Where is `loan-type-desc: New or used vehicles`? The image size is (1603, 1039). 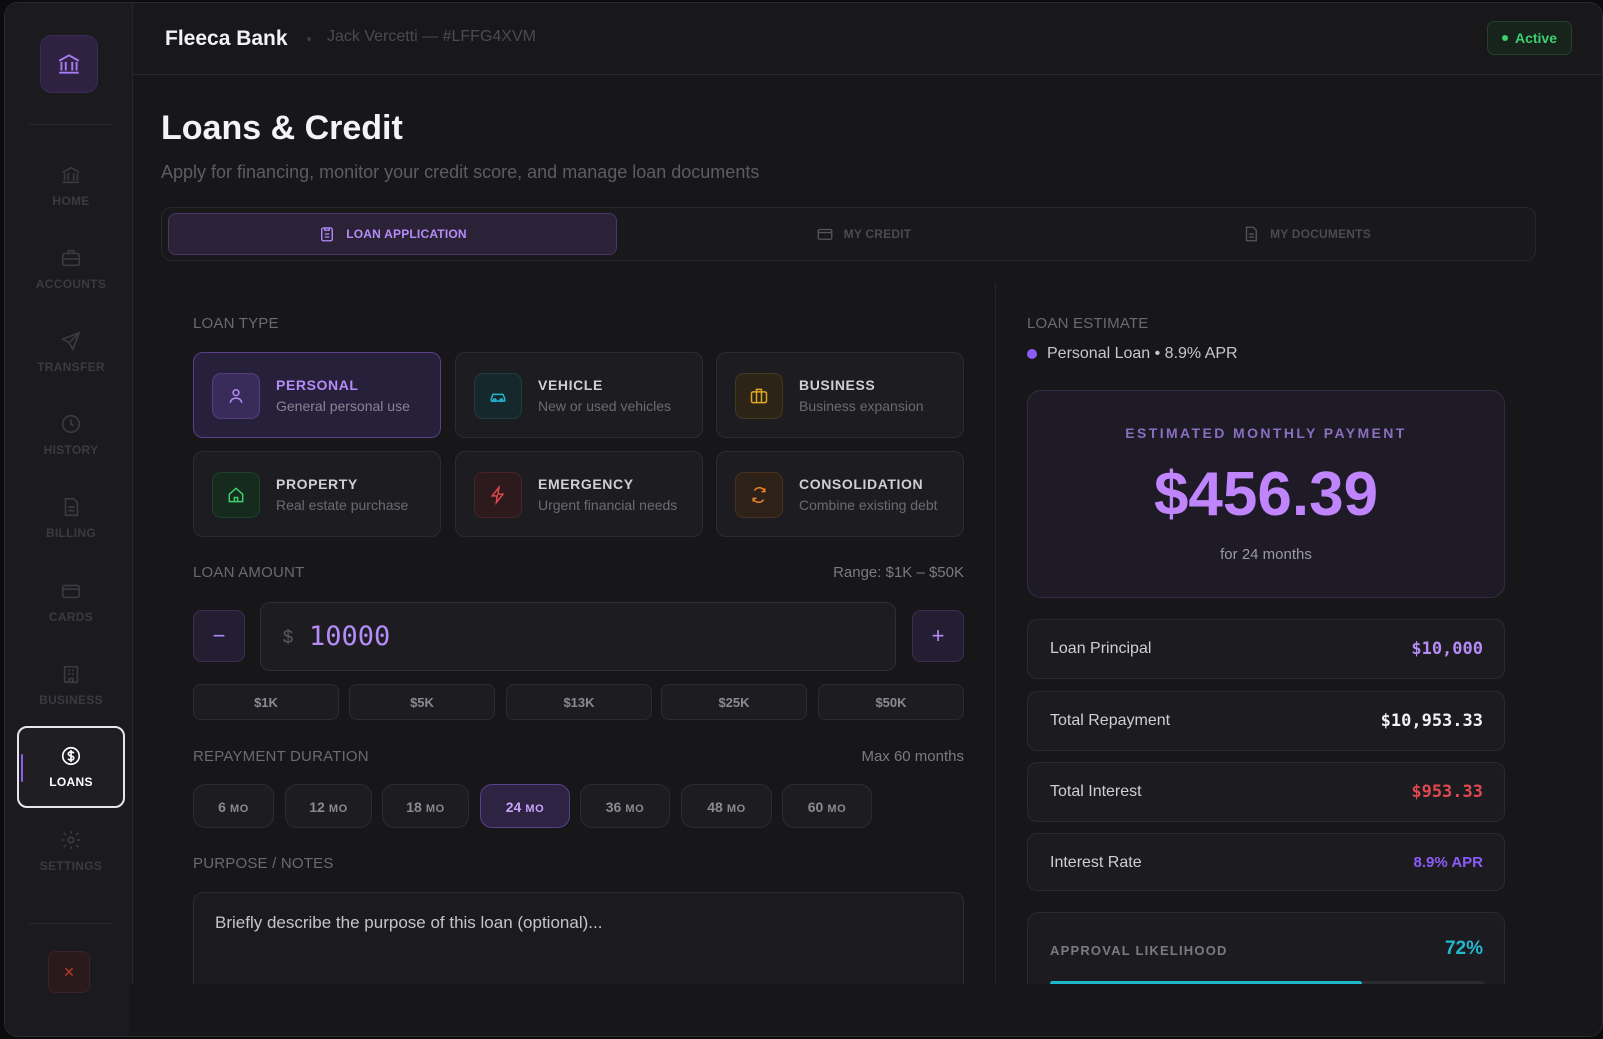 loan-type-desc: New or used vehicles is located at coordinates (605, 406).